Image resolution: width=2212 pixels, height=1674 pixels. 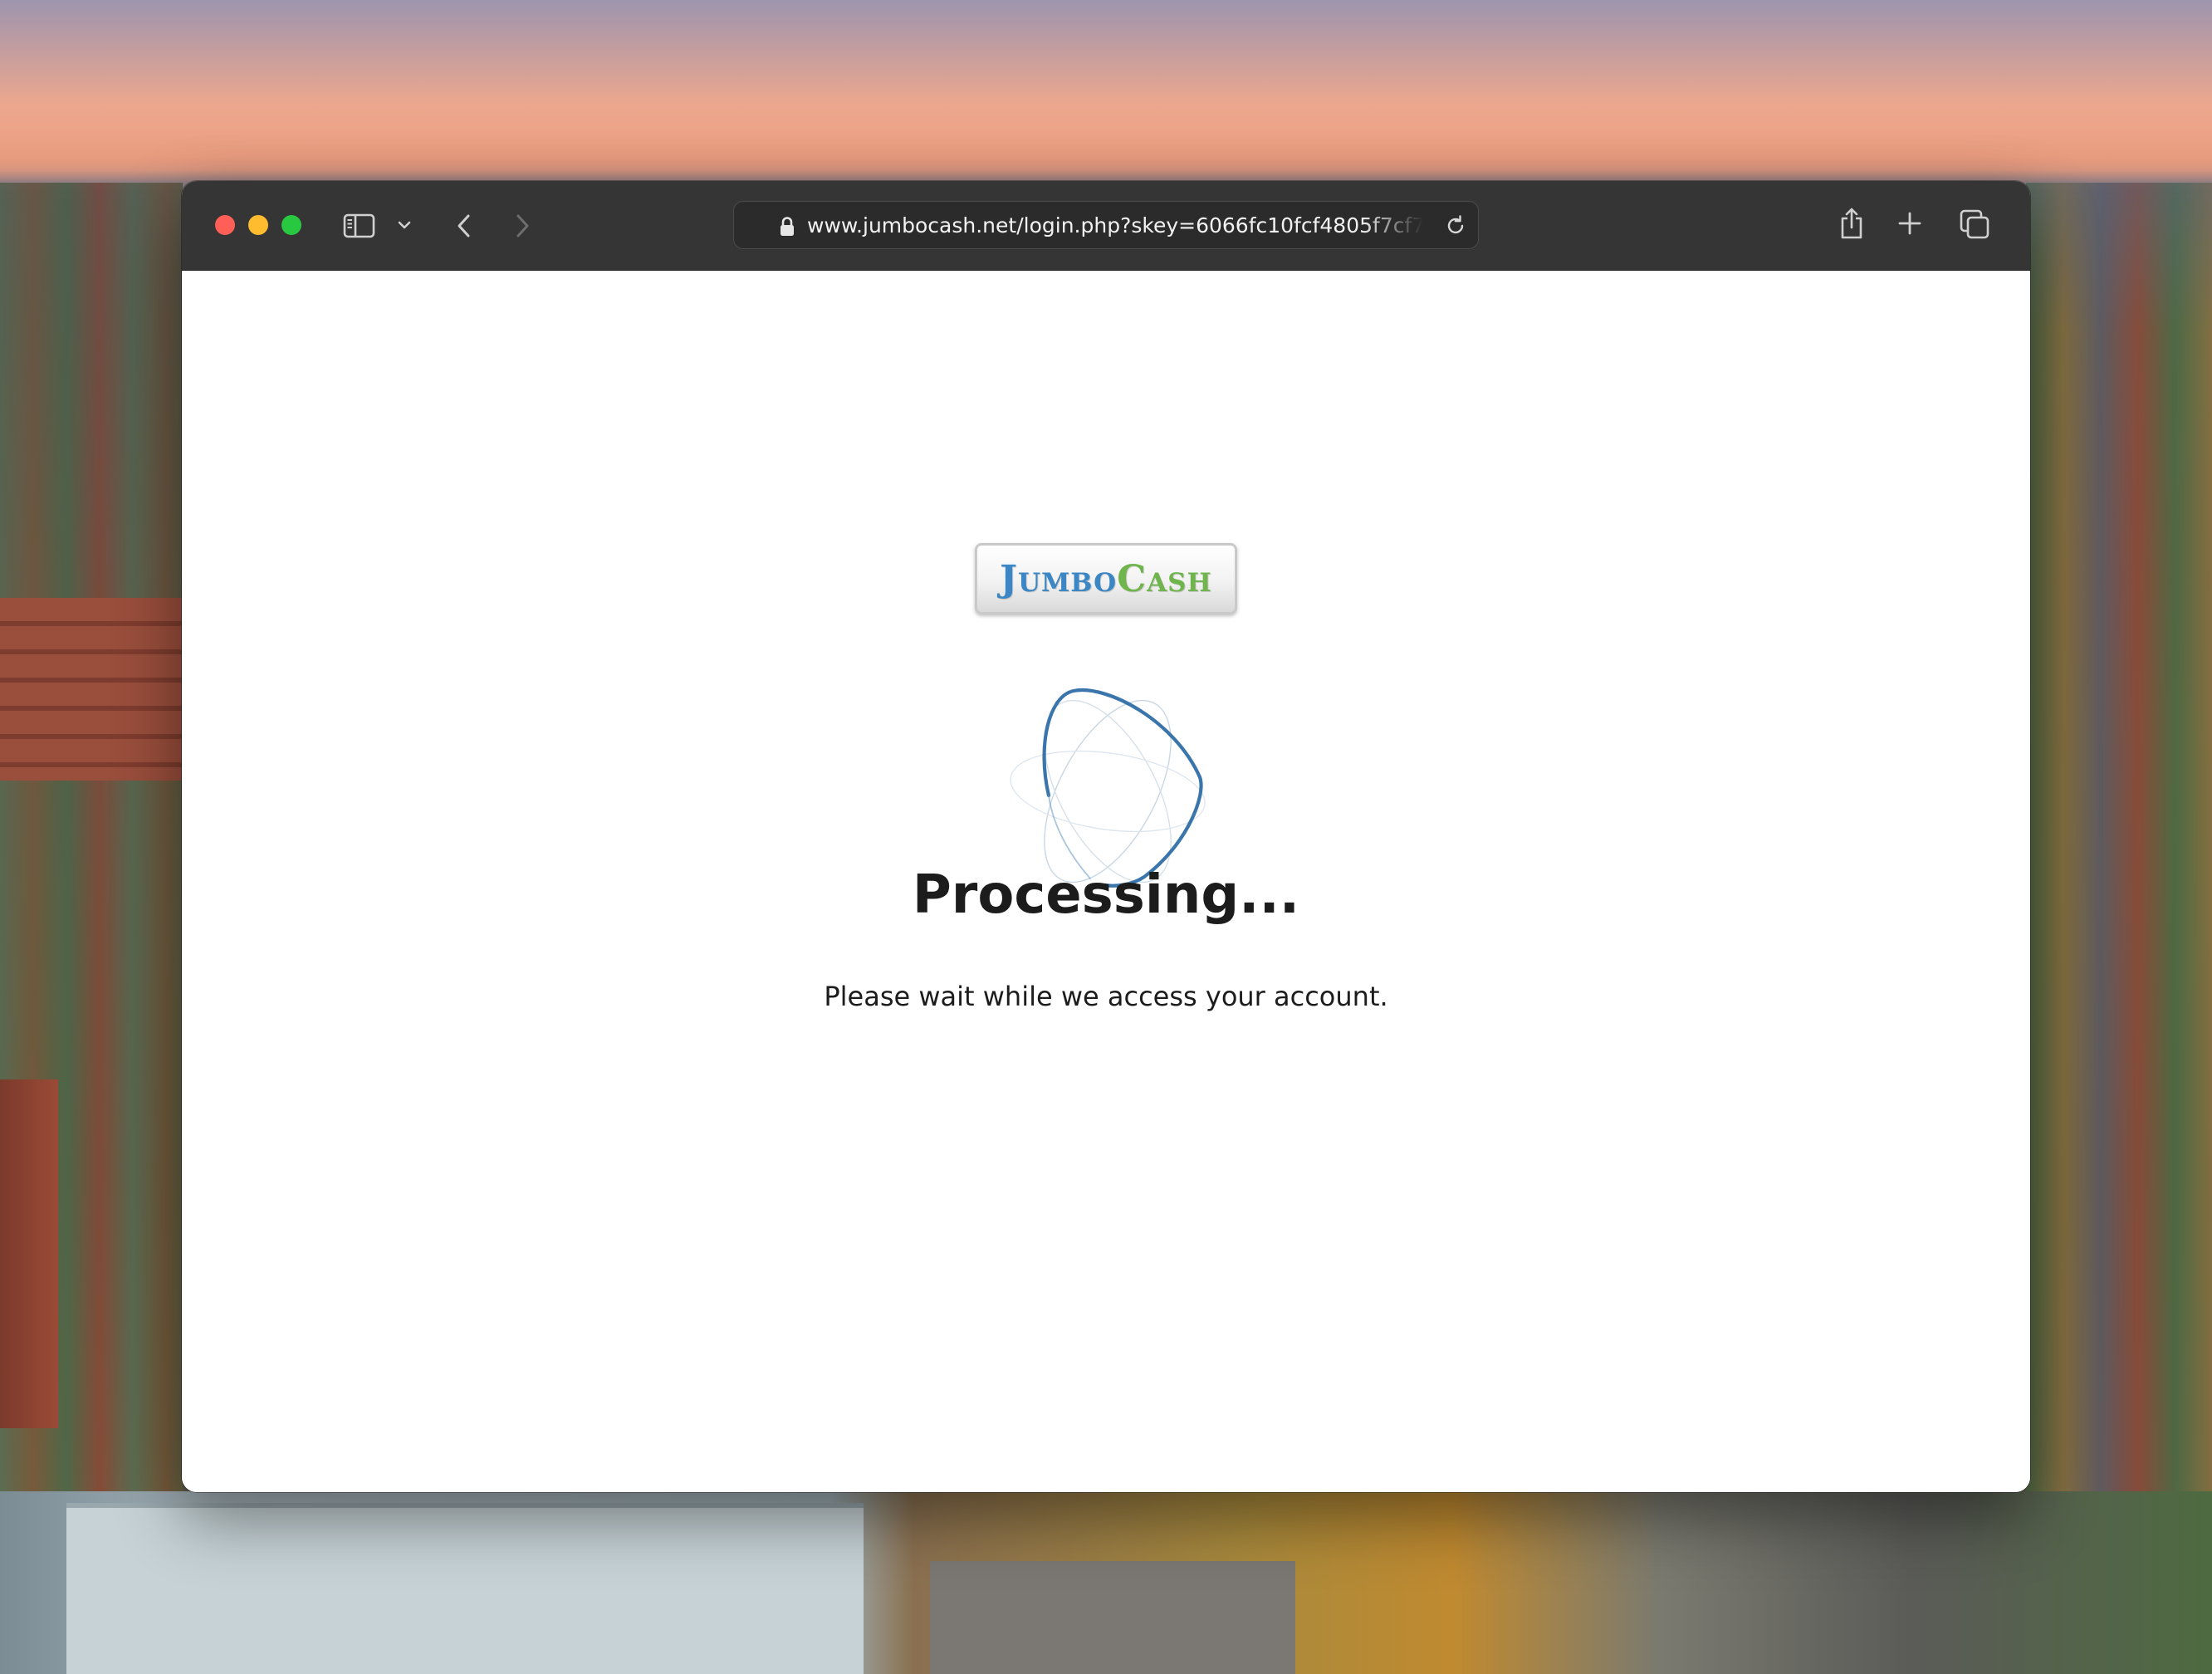 What do you see at coordinates (1164, 579) in the screenshot?
I see `logo-cash: Cash` at bounding box center [1164, 579].